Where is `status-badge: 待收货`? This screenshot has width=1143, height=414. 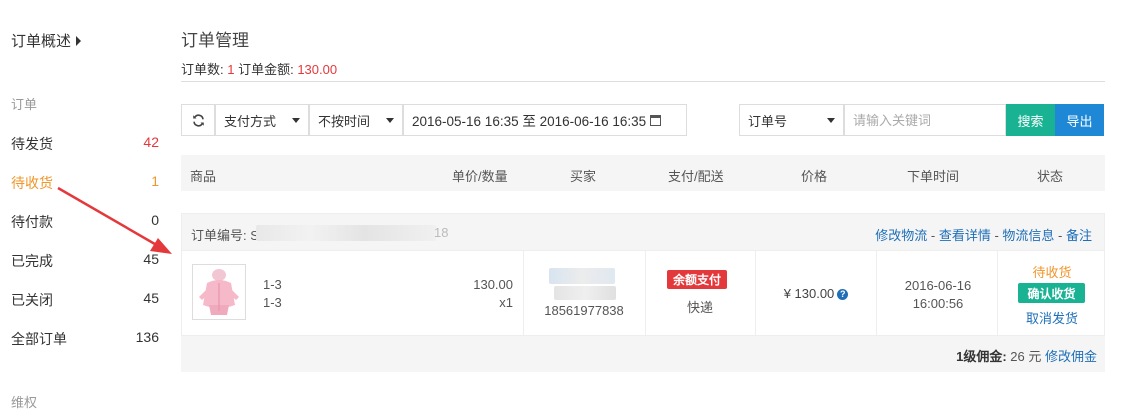
status-badge: 待收货 is located at coordinates (1052, 272).